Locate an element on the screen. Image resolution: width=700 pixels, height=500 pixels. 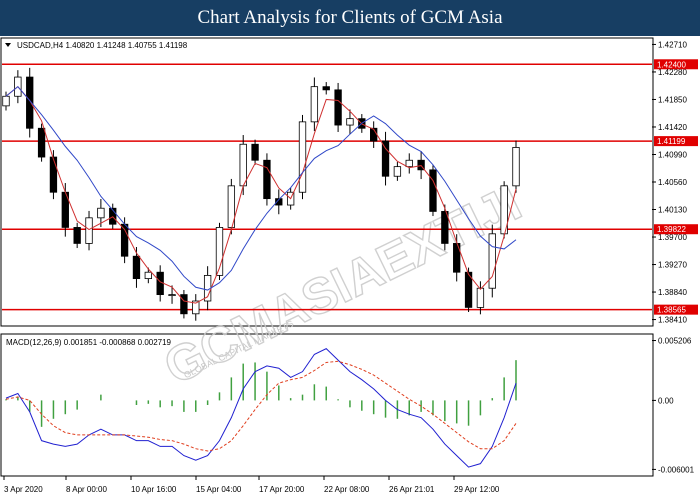
level-label: 1.42400 is located at coordinates (671, 64).